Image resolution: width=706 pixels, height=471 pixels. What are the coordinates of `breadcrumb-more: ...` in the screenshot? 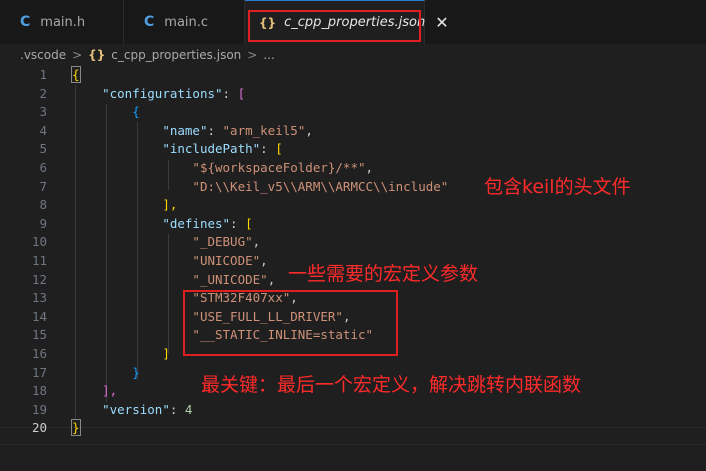 It's located at (268, 55).